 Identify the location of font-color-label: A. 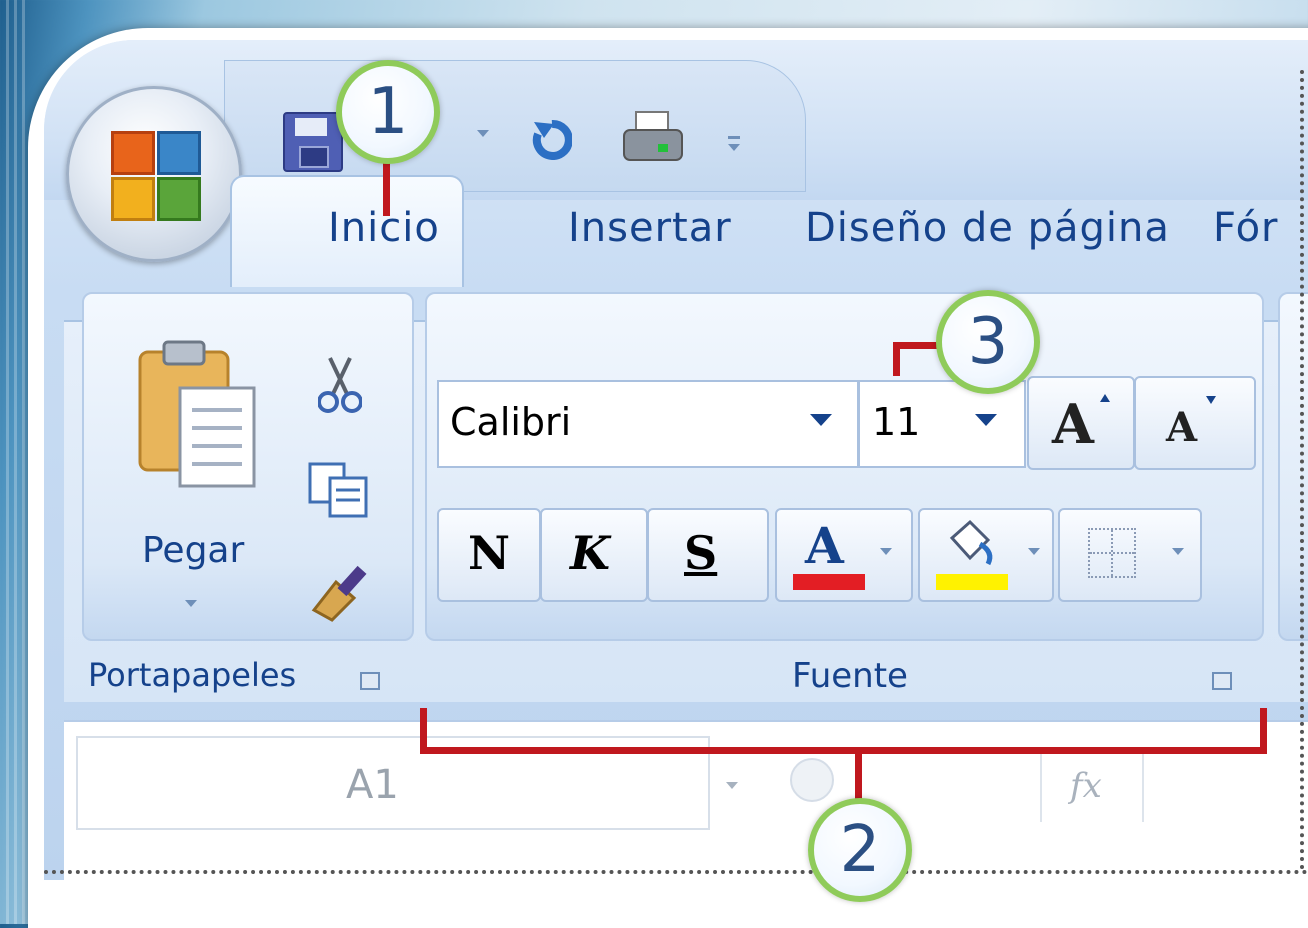
(824, 545).